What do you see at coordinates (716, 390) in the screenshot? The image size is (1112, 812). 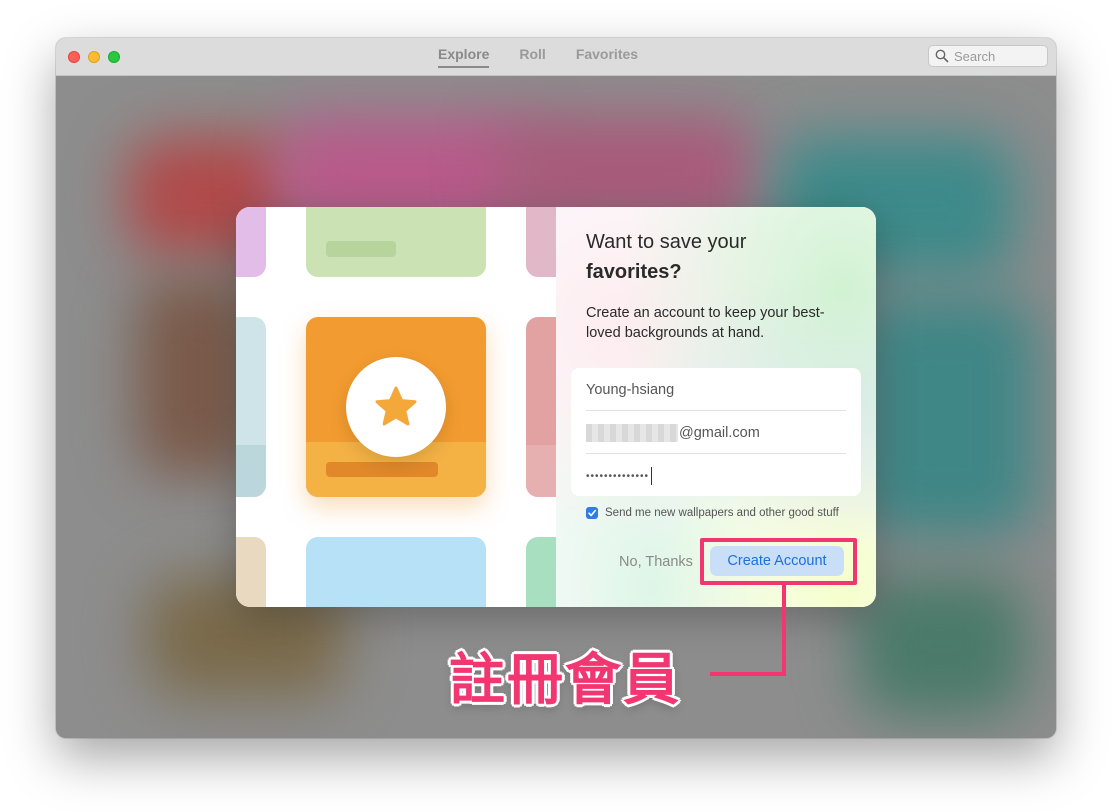 I see `name-field: Young-hsiang` at bounding box center [716, 390].